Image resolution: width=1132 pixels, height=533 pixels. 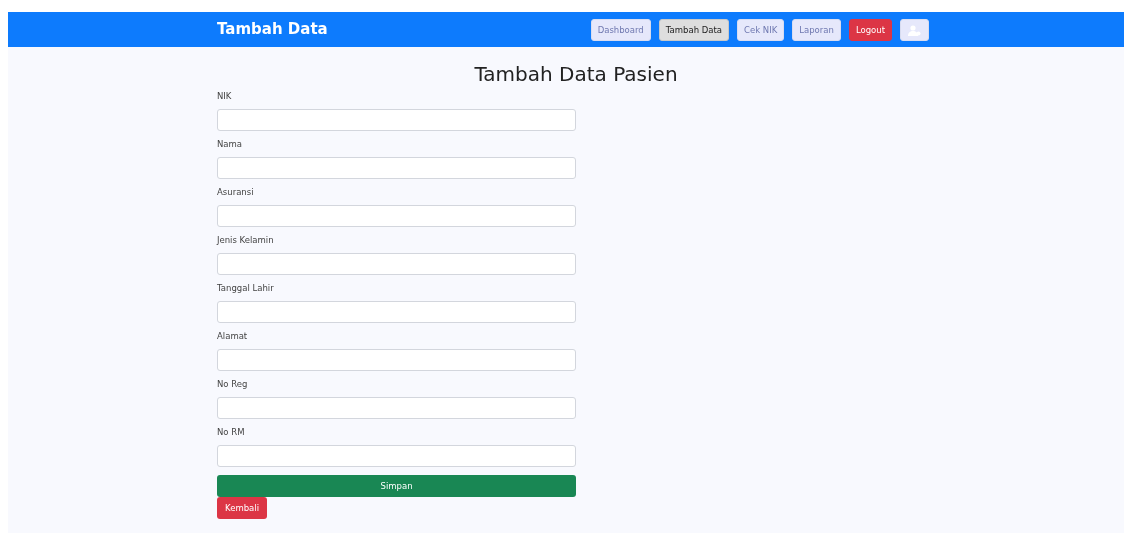 What do you see at coordinates (396, 486) in the screenshot?
I see `save-button: Simpan` at bounding box center [396, 486].